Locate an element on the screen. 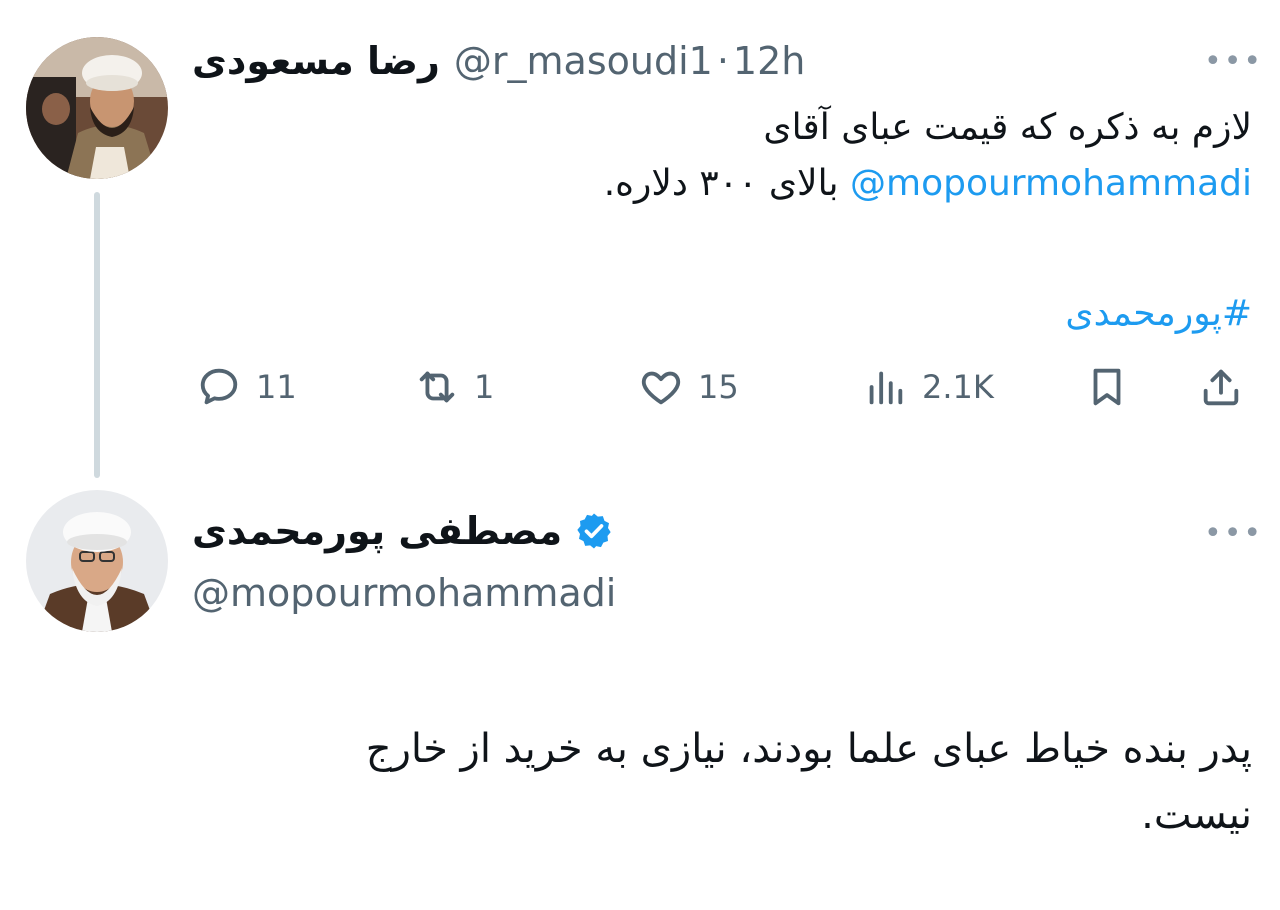 The width and height of the screenshot is (1280, 910). tweet-text-line-2: @mopourmohammadi بالای ۳۰۰ دلاره. is located at coordinates (802, 184).